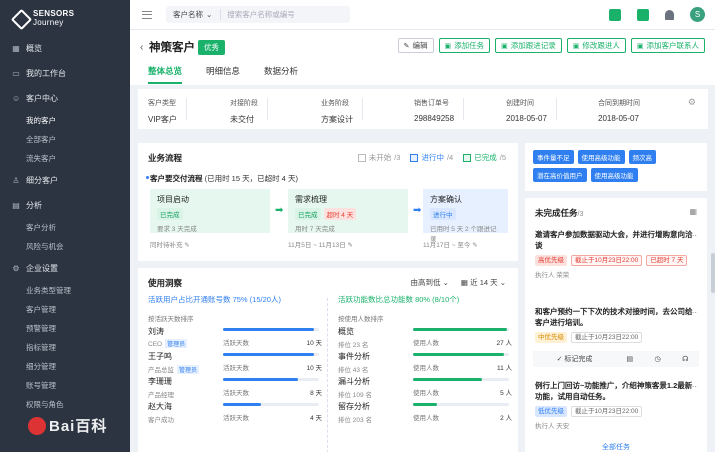  I want to click on calendar-icon, so click(615, 14).